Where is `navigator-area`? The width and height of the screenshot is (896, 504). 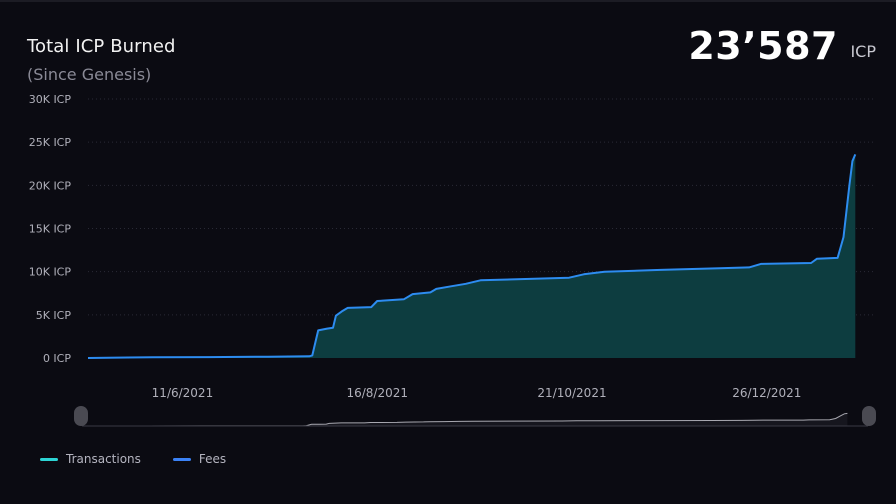 navigator-area is located at coordinates (465, 419).